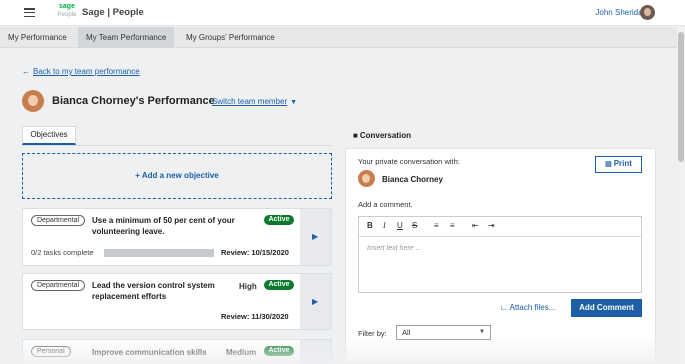  I want to click on page-scrollbar, so click(681, 195).